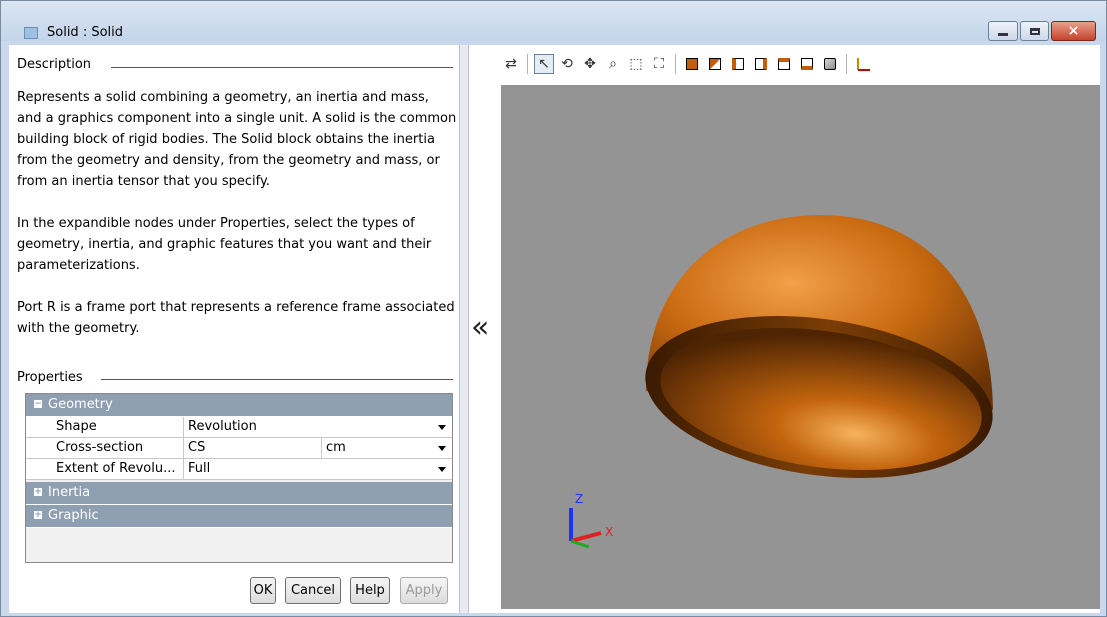  Describe the element at coordinates (38, 403) in the screenshot. I see `collapse-icon: −` at that location.